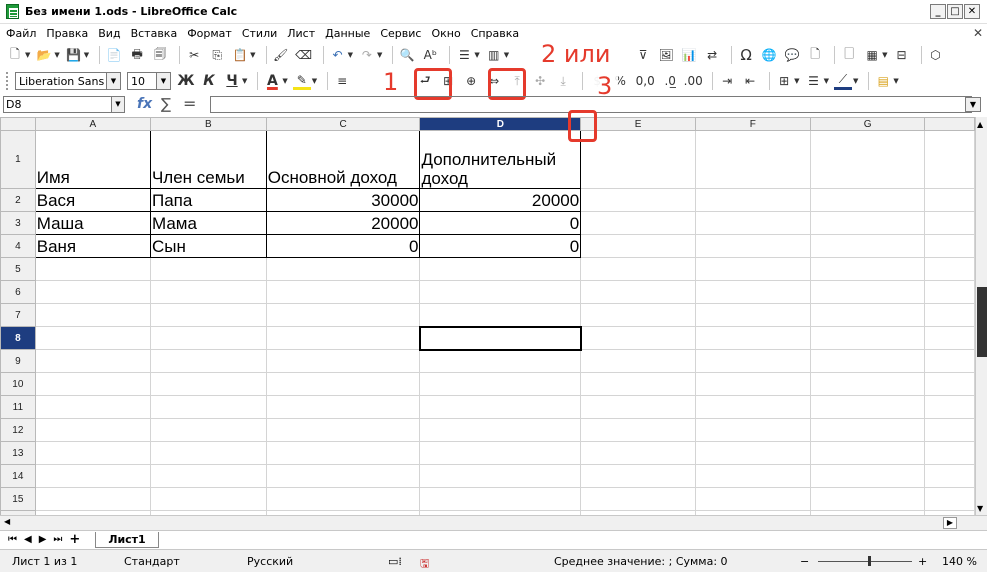  What do you see at coordinates (500, 223) in the screenshot?
I see `cell-d3: 0` at bounding box center [500, 223].